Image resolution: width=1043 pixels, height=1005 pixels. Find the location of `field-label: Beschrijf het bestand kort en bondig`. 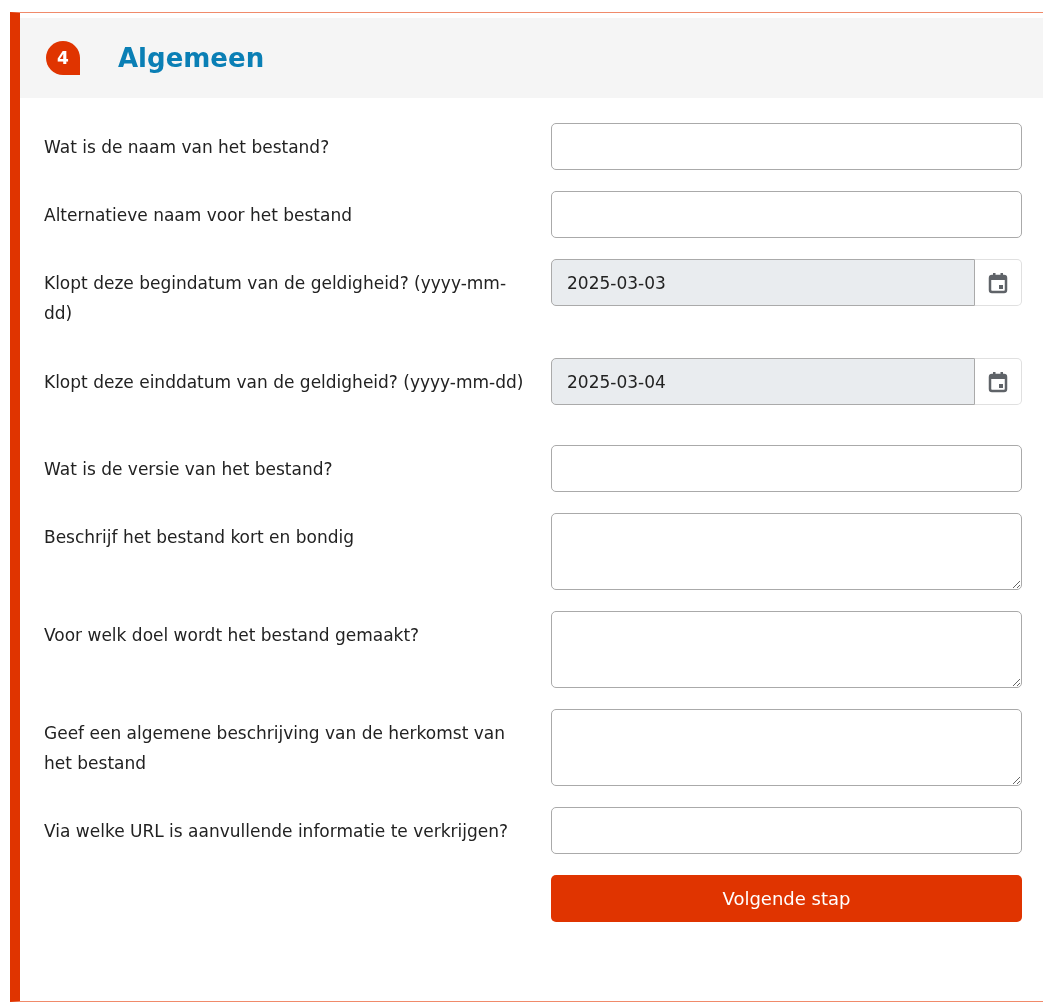

field-label: Beschrijf het bestand kort en bondig is located at coordinates (199, 537).